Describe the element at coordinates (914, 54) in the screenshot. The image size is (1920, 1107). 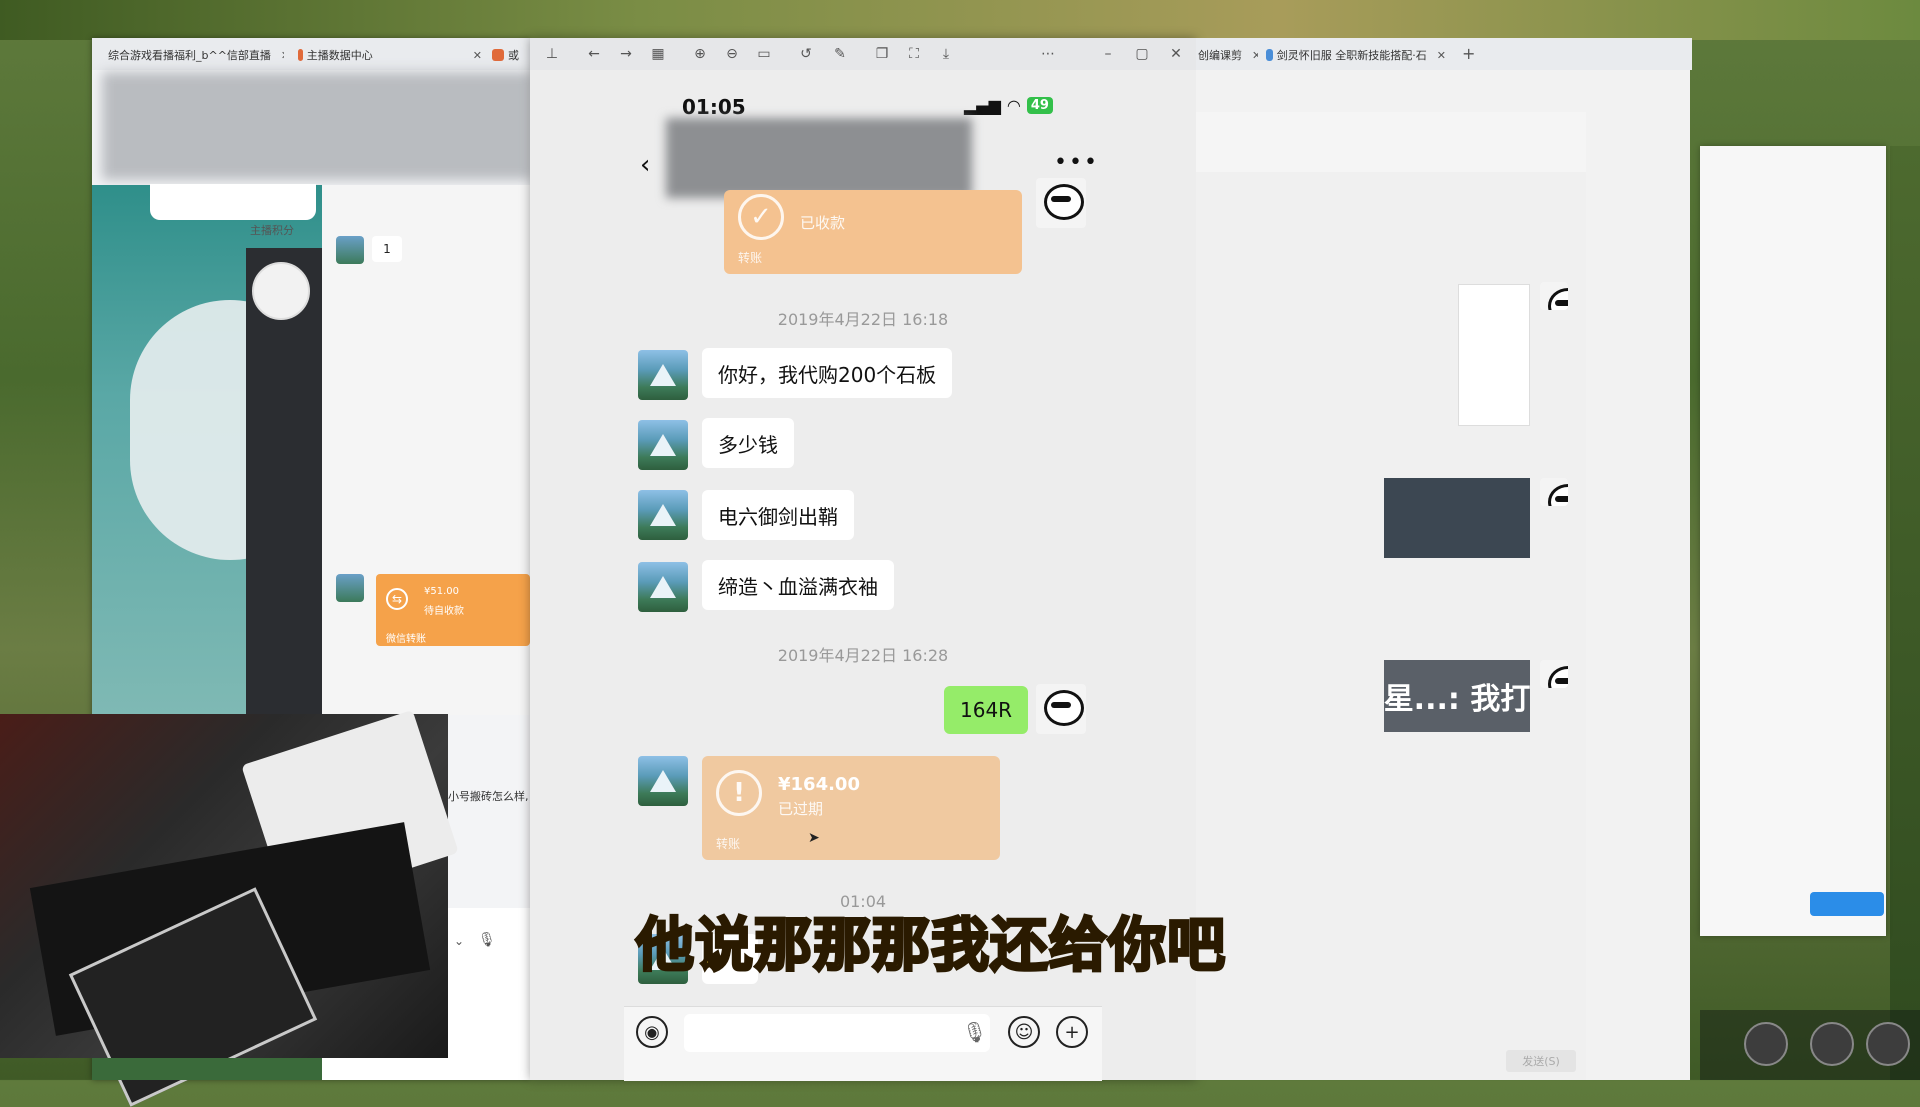
I see `screenshot-icon: ⛶` at that location.